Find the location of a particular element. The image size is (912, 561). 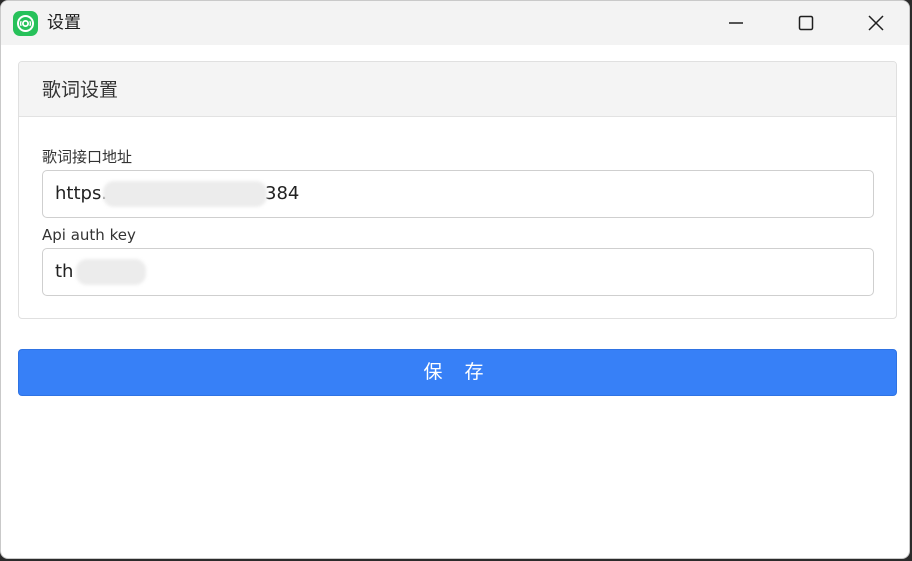

lyrics-api-url-label: 歌词接口地址 is located at coordinates (87, 157).